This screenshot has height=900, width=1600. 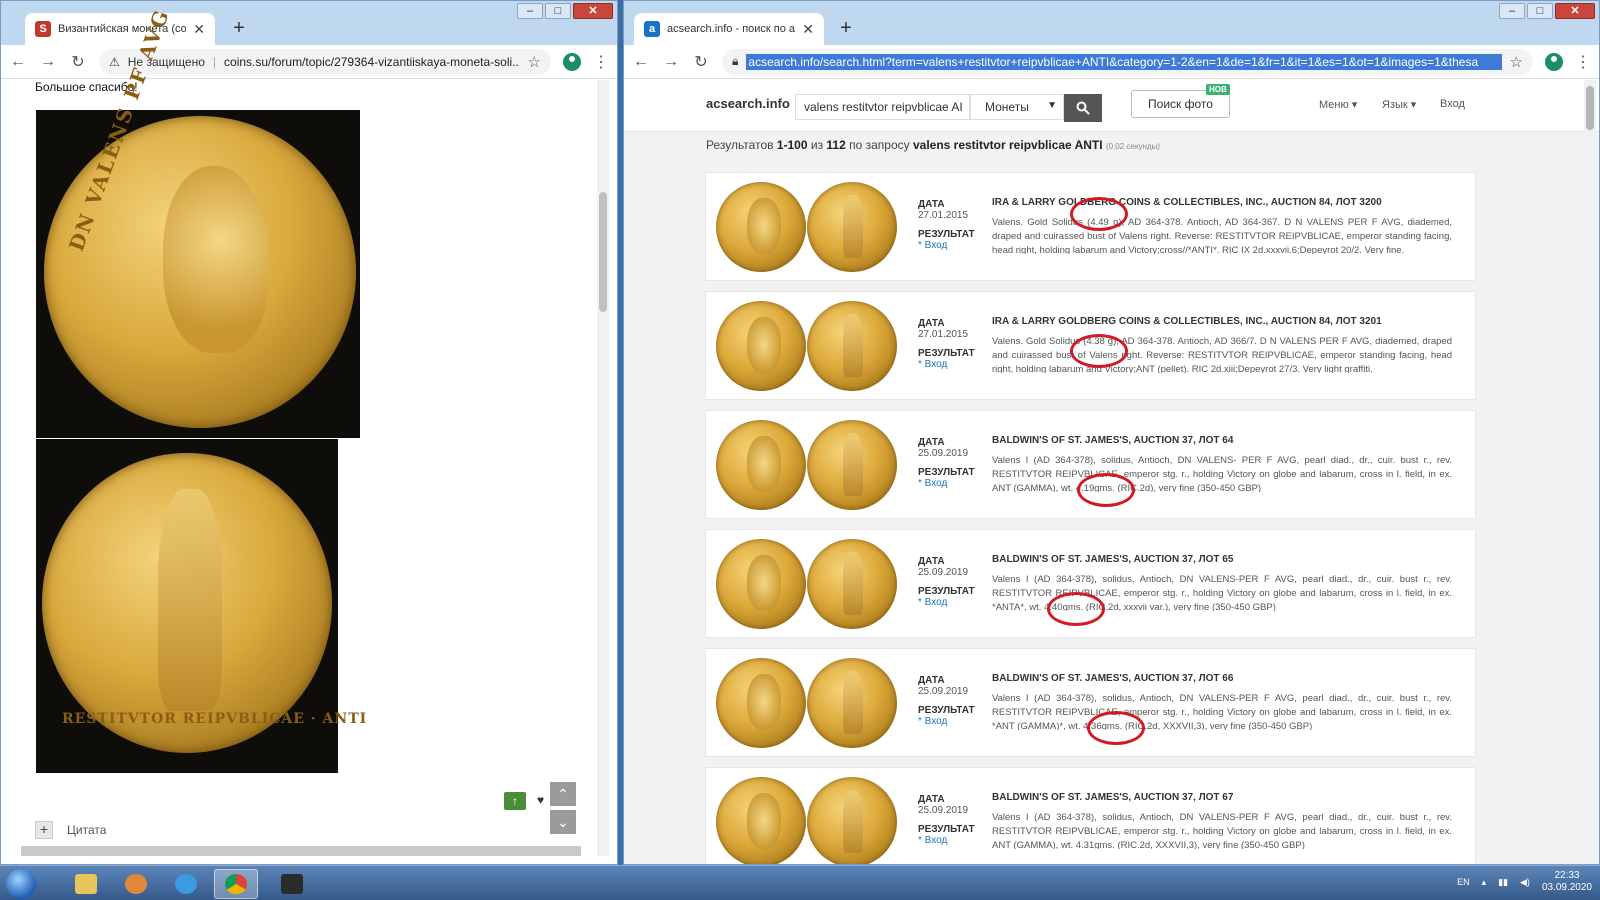 I want to click on quote-label: Цитата, so click(x=86, y=830).